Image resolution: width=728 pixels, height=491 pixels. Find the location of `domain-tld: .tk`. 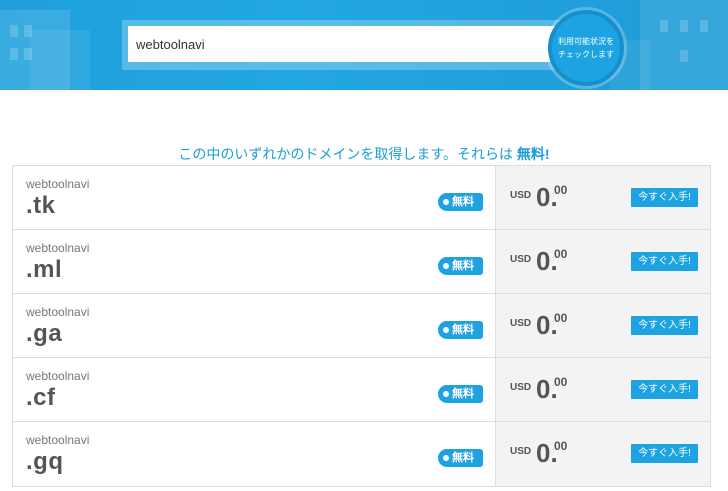

domain-tld: .tk is located at coordinates (41, 205).